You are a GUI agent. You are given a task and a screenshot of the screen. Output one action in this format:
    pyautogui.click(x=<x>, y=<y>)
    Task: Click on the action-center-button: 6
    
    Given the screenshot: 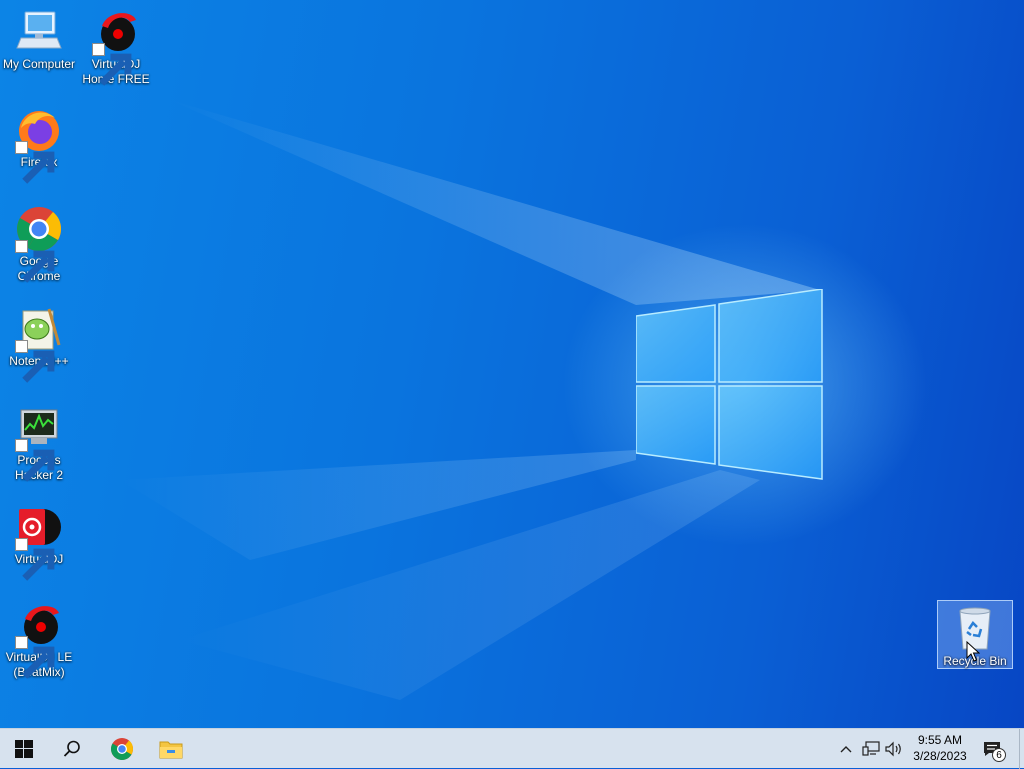 What is the action you would take?
    pyautogui.click(x=993, y=749)
    